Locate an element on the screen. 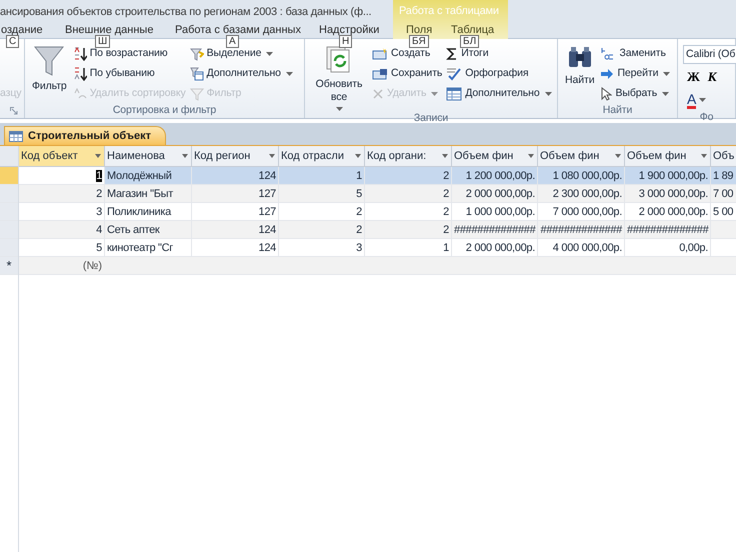 This screenshot has width=736, height=552. document-tab: Строительный объект is located at coordinates (85, 135).